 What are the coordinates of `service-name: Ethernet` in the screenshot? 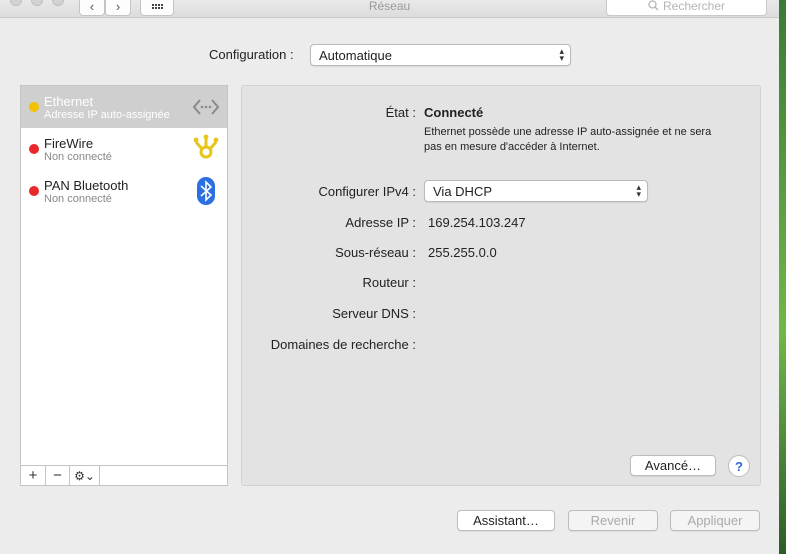 It's located at (69, 101).